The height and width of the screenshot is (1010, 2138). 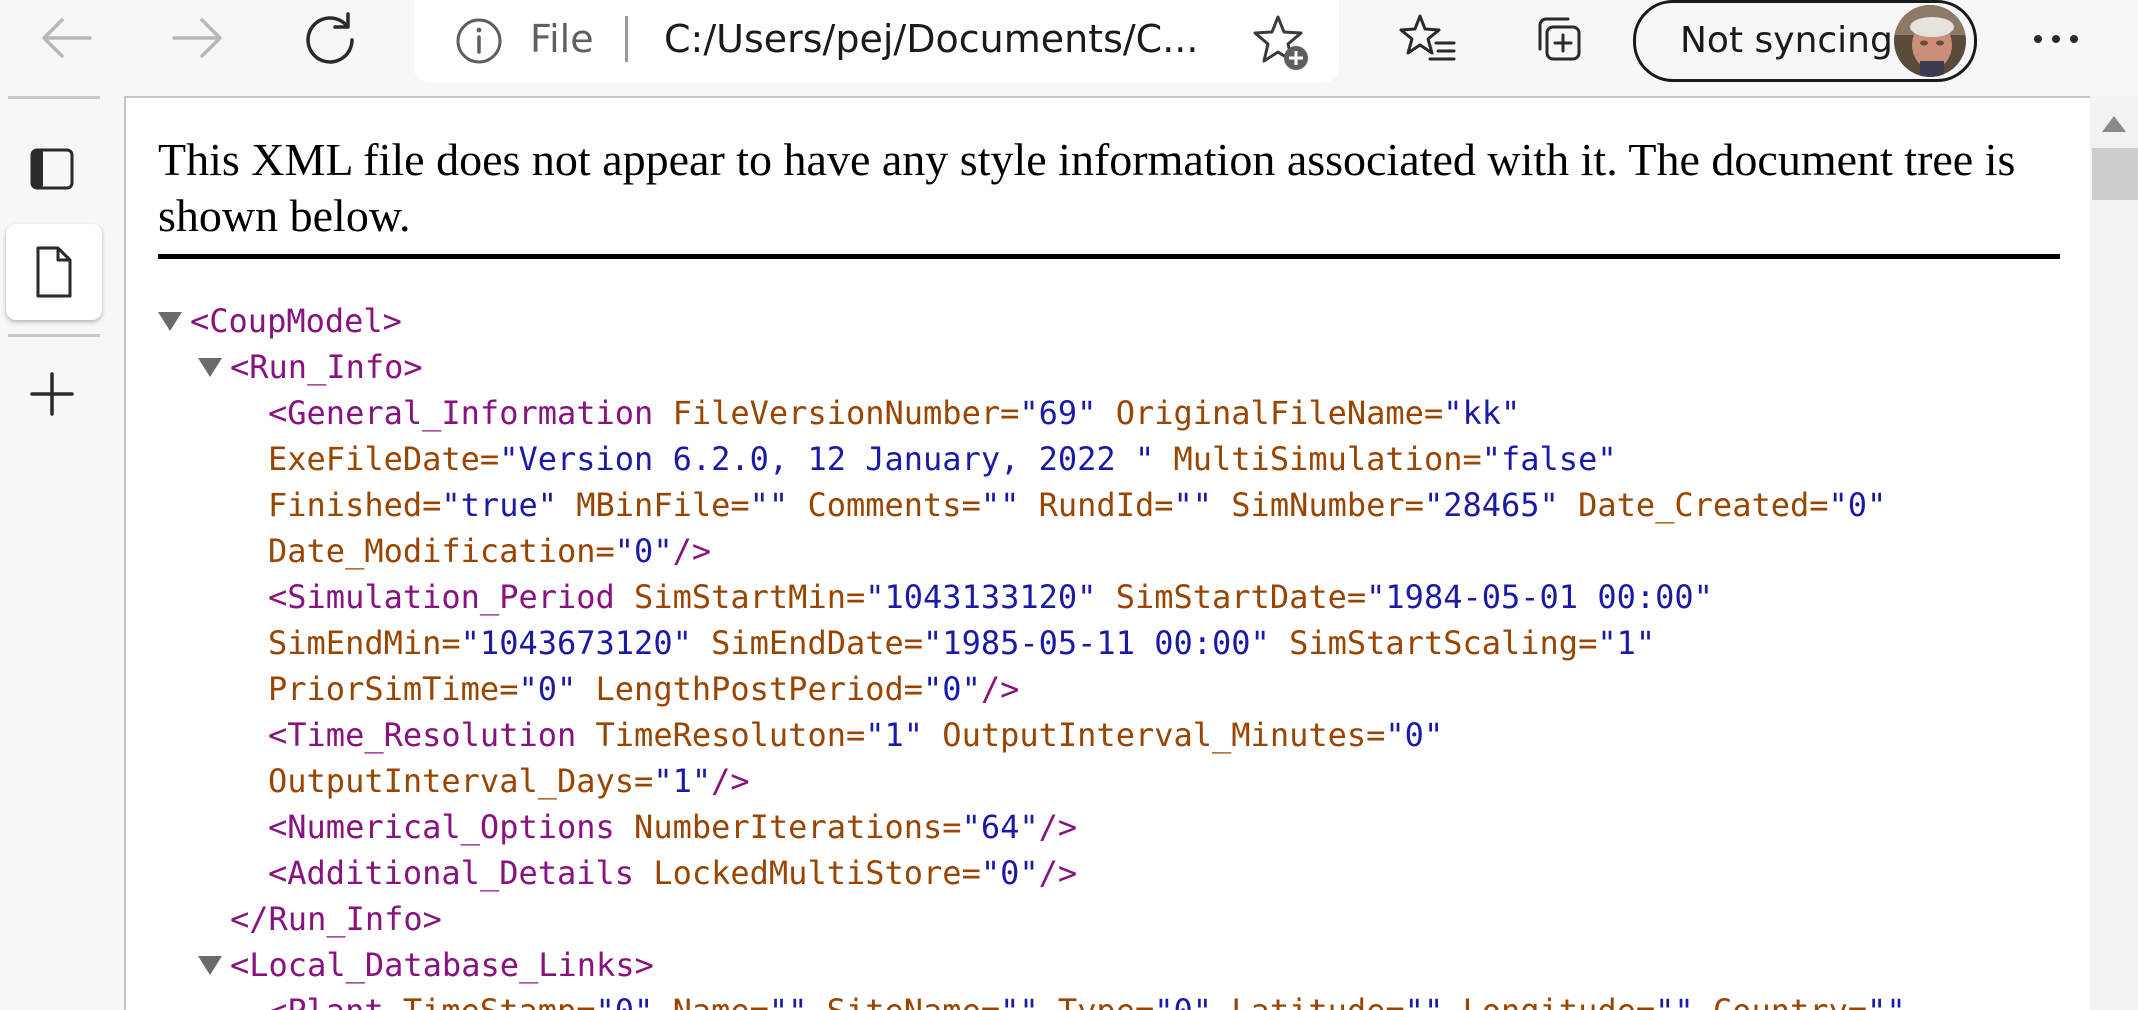 What do you see at coordinates (441, 551) in the screenshot?
I see `xml-attribute-name: Date_Modification=` at bounding box center [441, 551].